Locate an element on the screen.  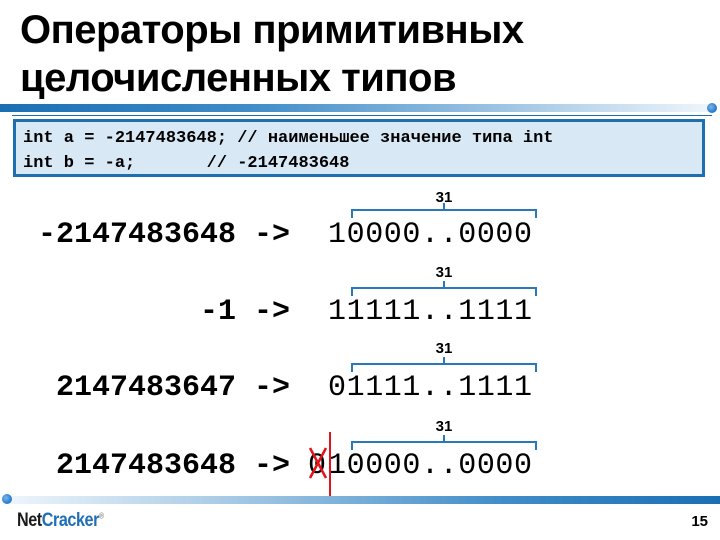
bit-brace is located at coordinates (444, 210).